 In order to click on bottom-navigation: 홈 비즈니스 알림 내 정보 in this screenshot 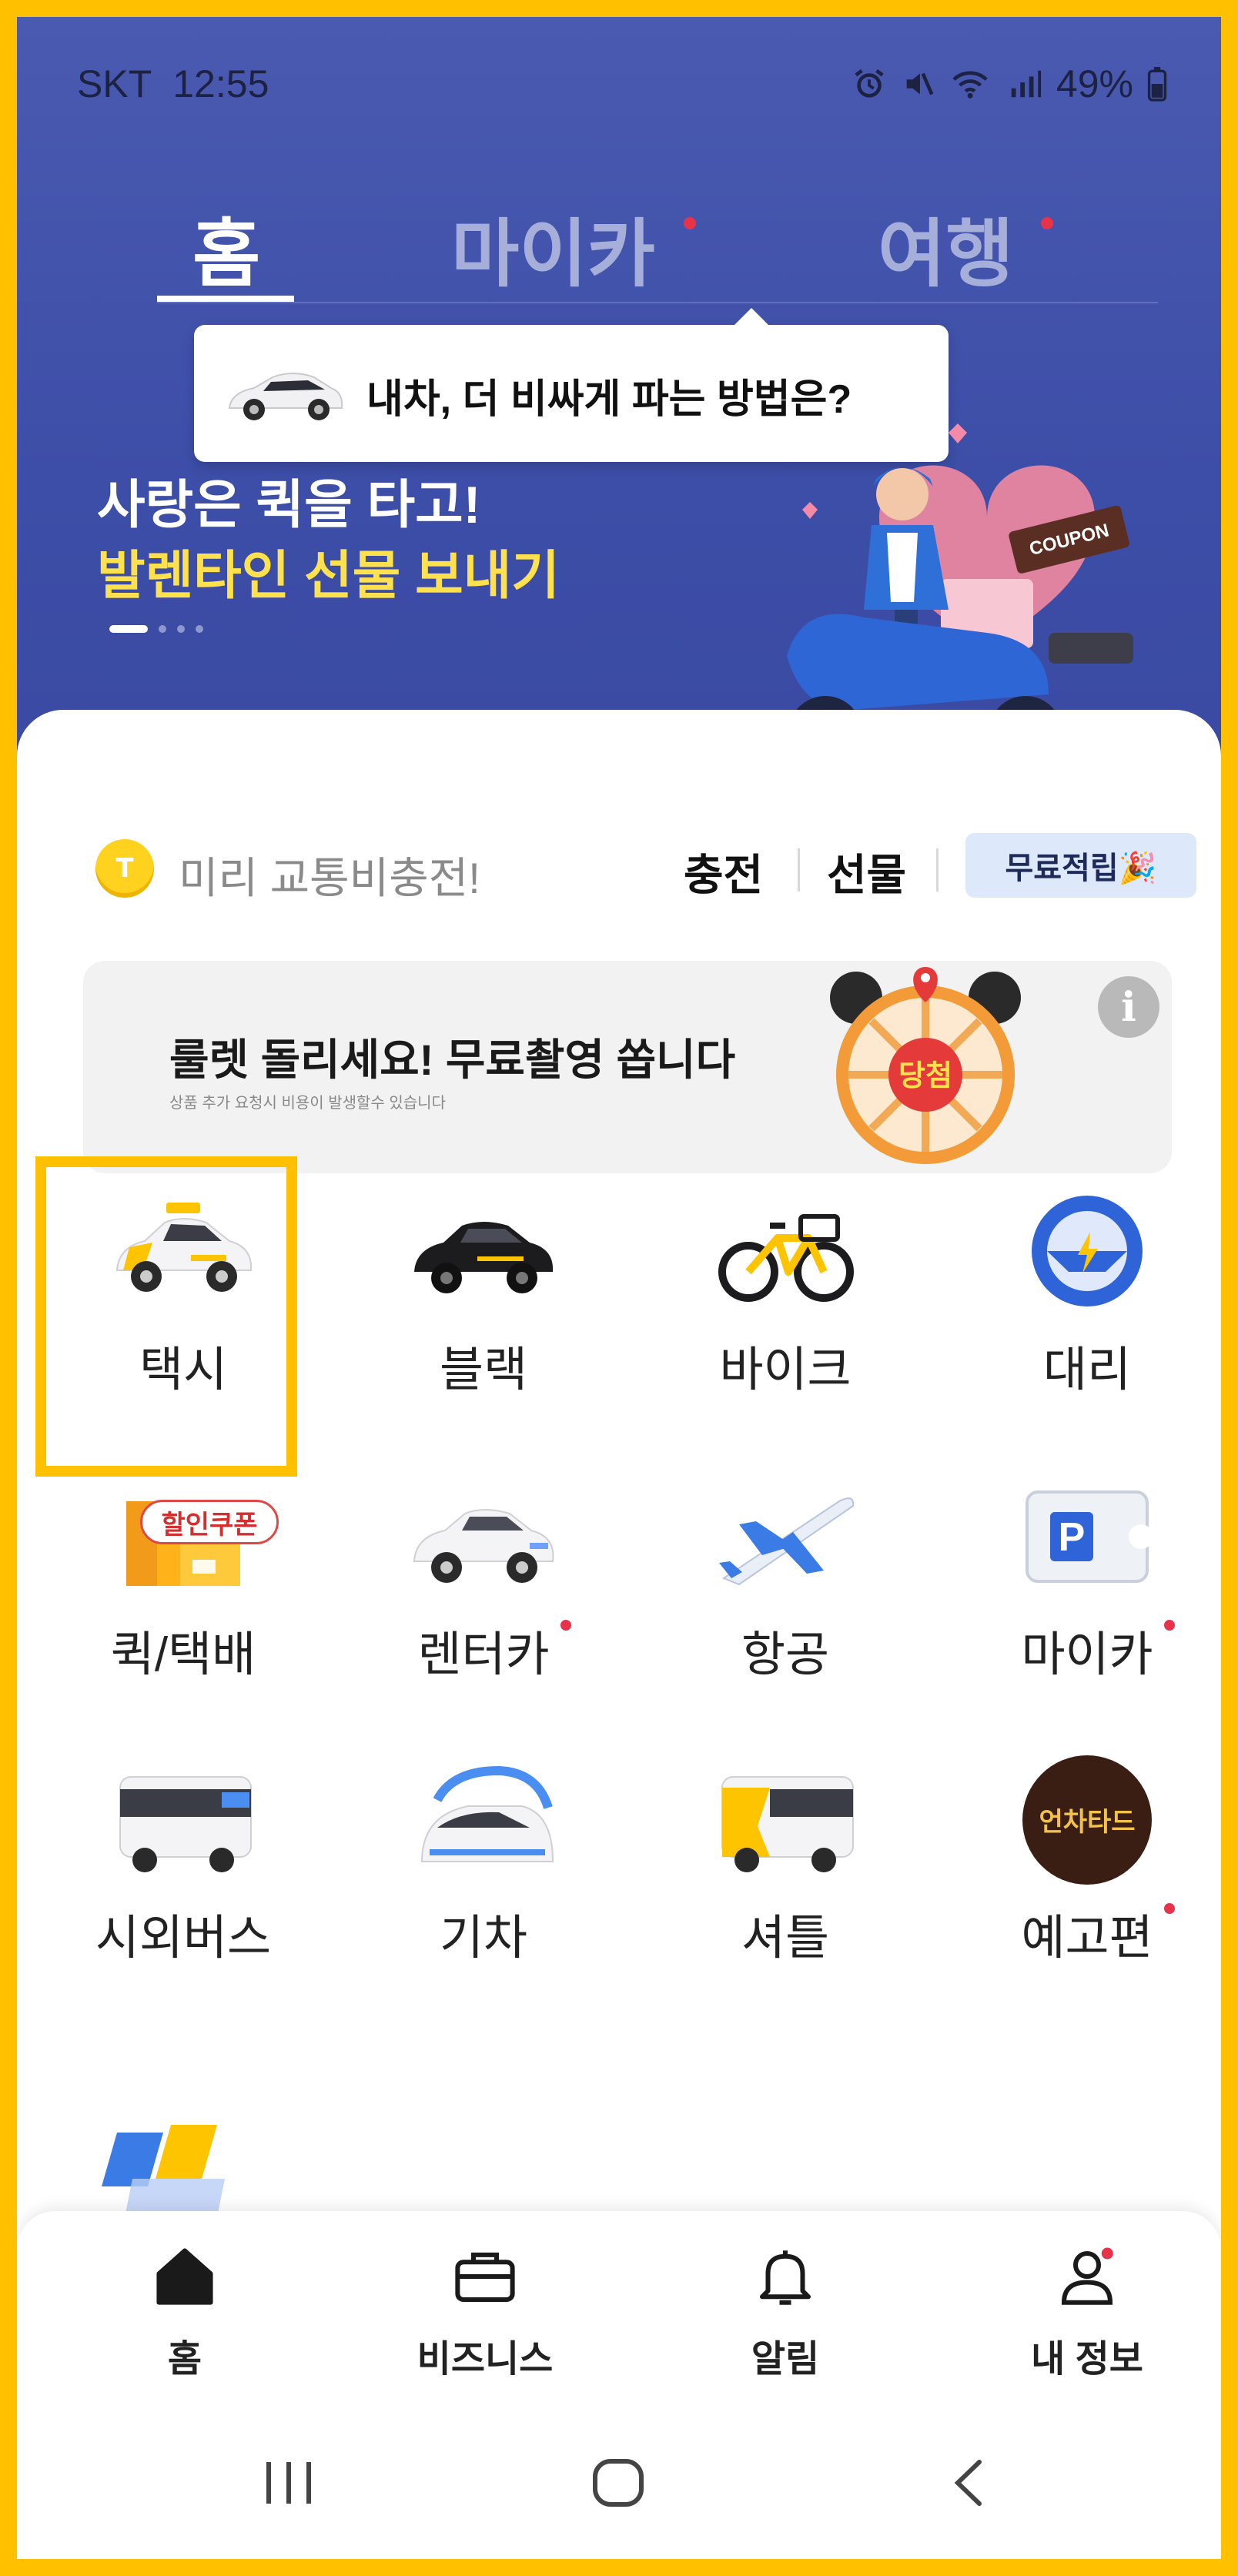, I will do `click(619, 2315)`.